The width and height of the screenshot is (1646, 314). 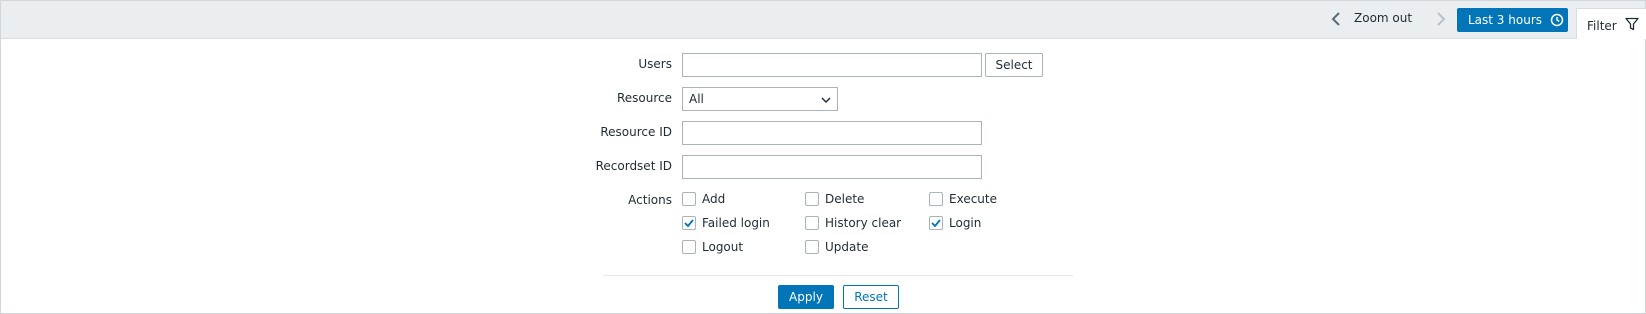 What do you see at coordinates (965, 223) in the screenshot?
I see `action-label: Login` at bounding box center [965, 223].